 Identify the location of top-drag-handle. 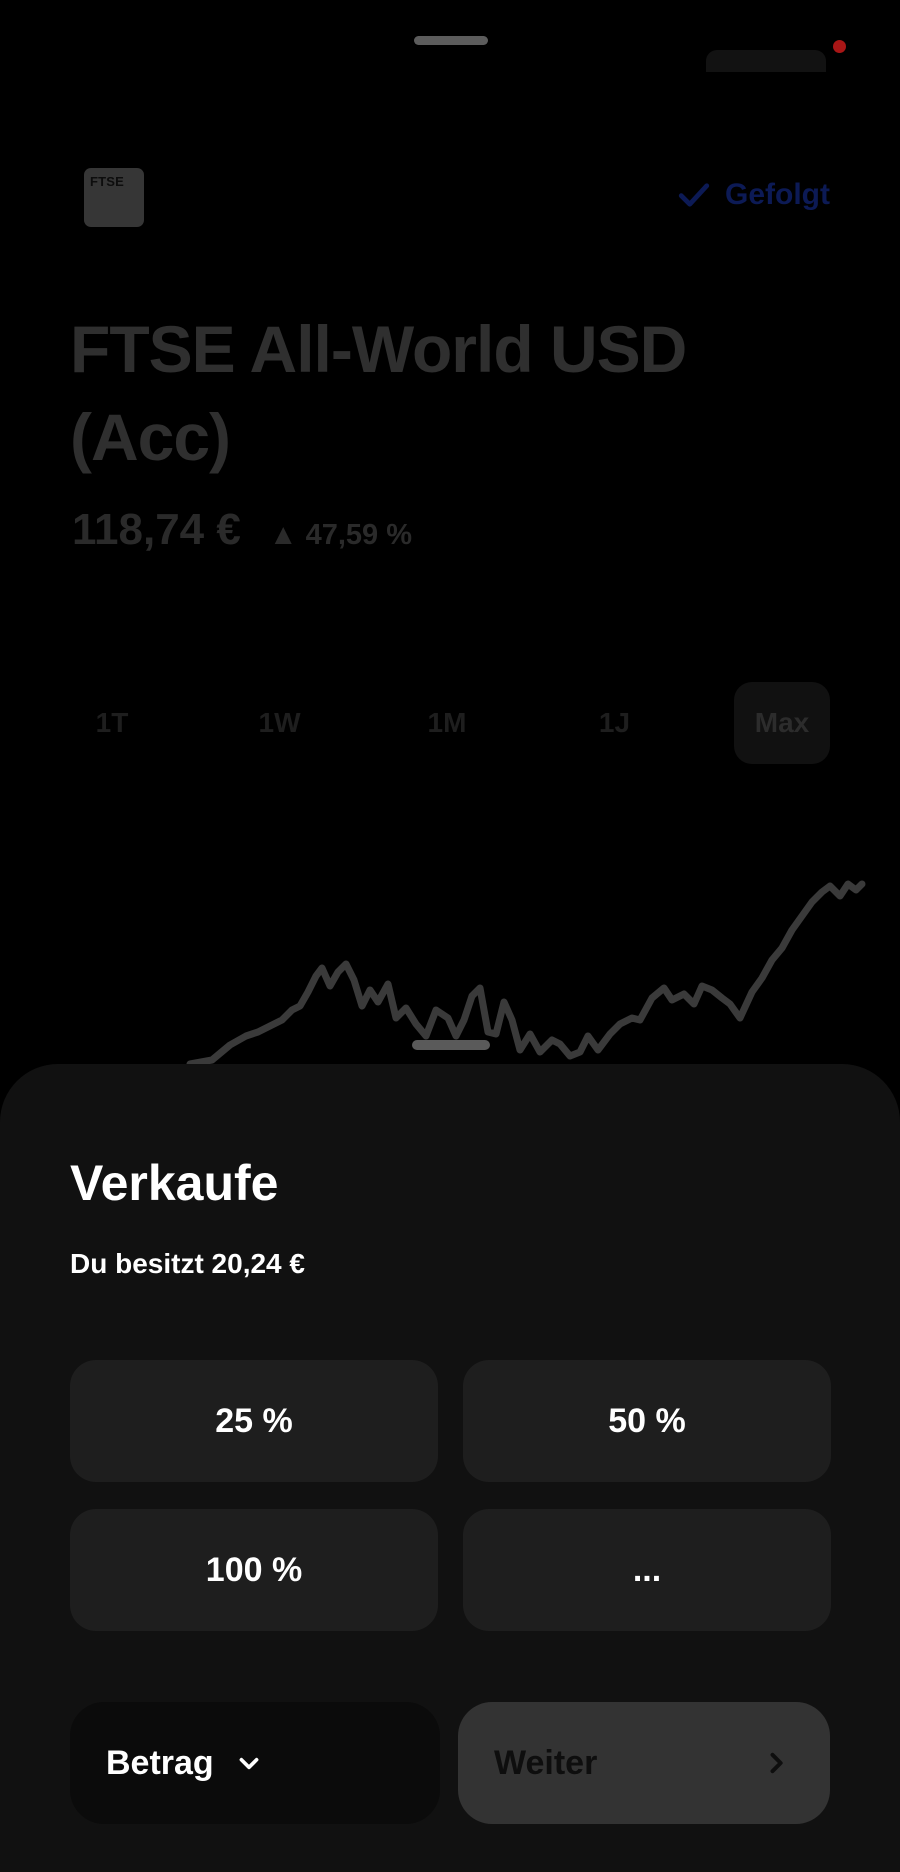
(451, 40).